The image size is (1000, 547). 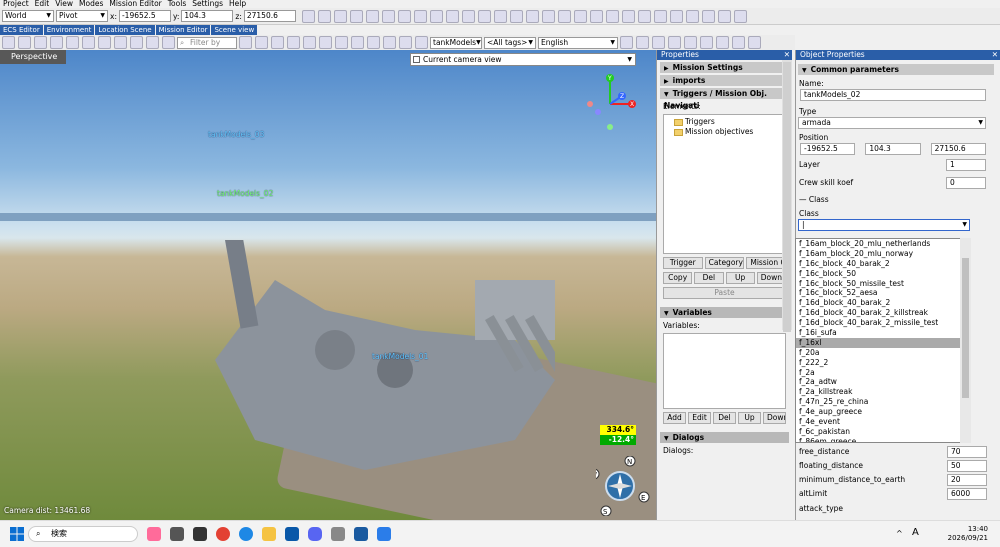 I want to click on dropdown-item: f_16i_sufa, so click(x=883, y=333).